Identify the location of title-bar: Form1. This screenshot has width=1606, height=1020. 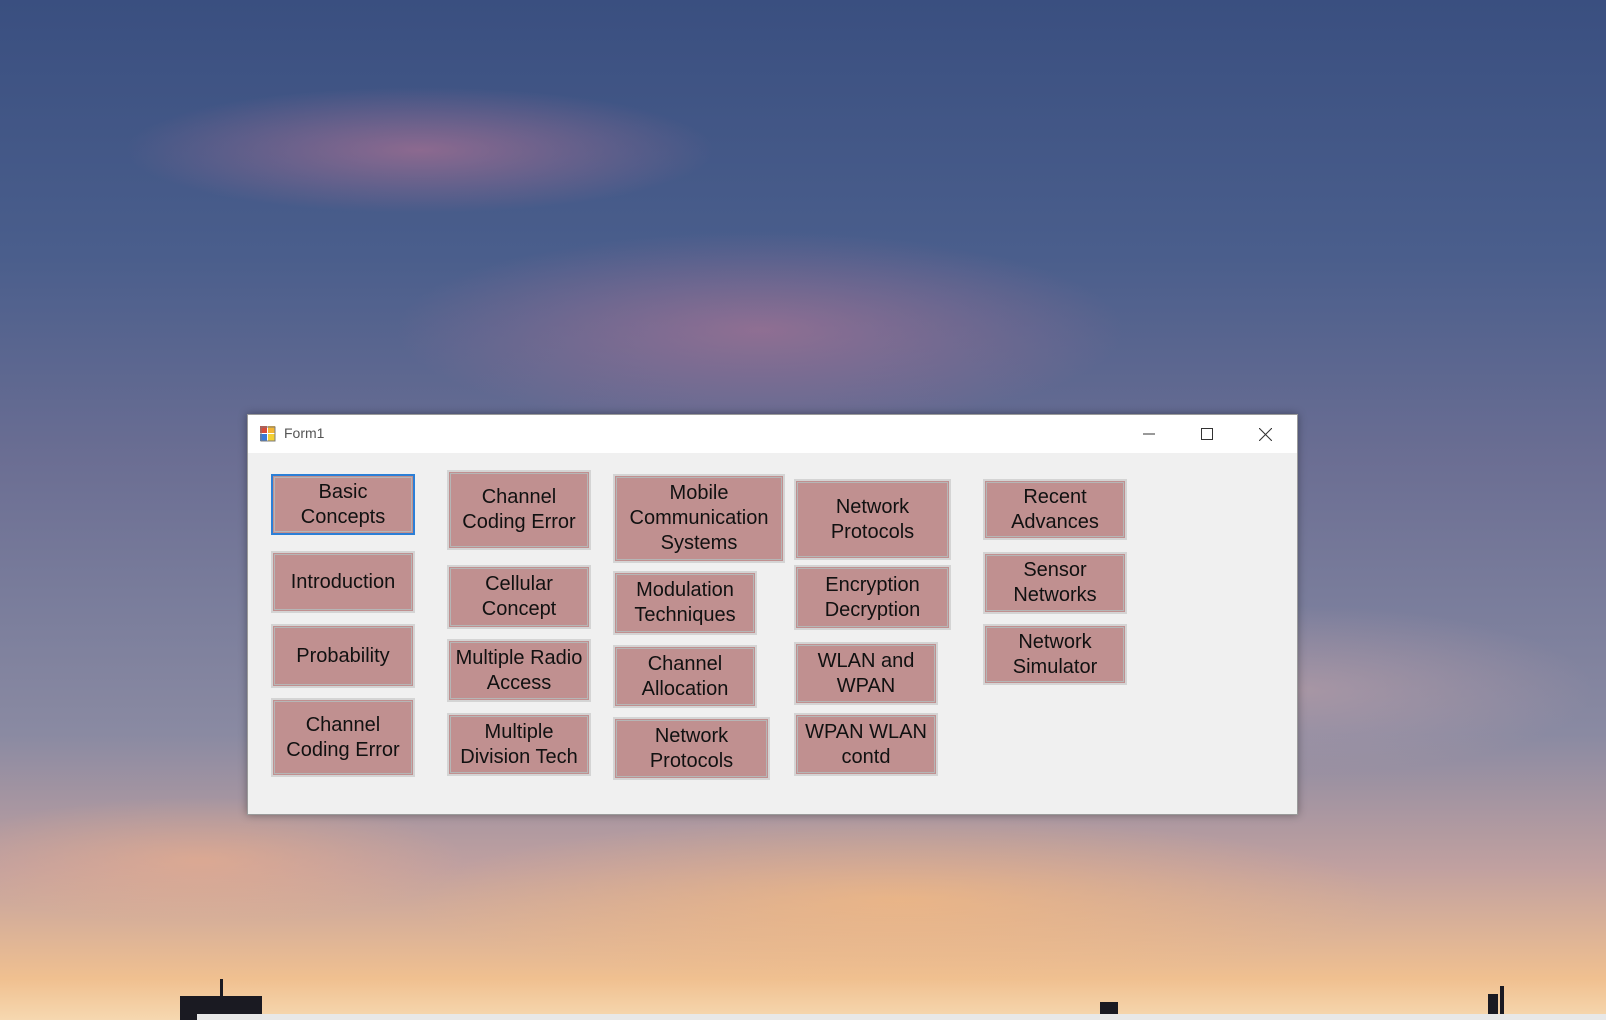
(772, 434).